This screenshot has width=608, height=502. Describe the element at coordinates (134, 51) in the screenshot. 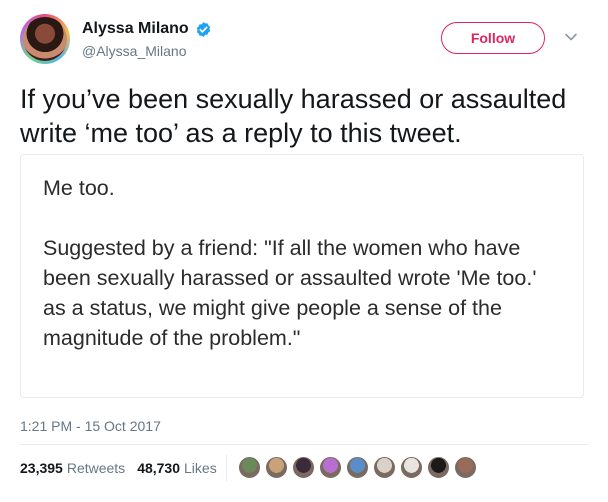

I see `user-handle: @Alyssa_Milano` at that location.